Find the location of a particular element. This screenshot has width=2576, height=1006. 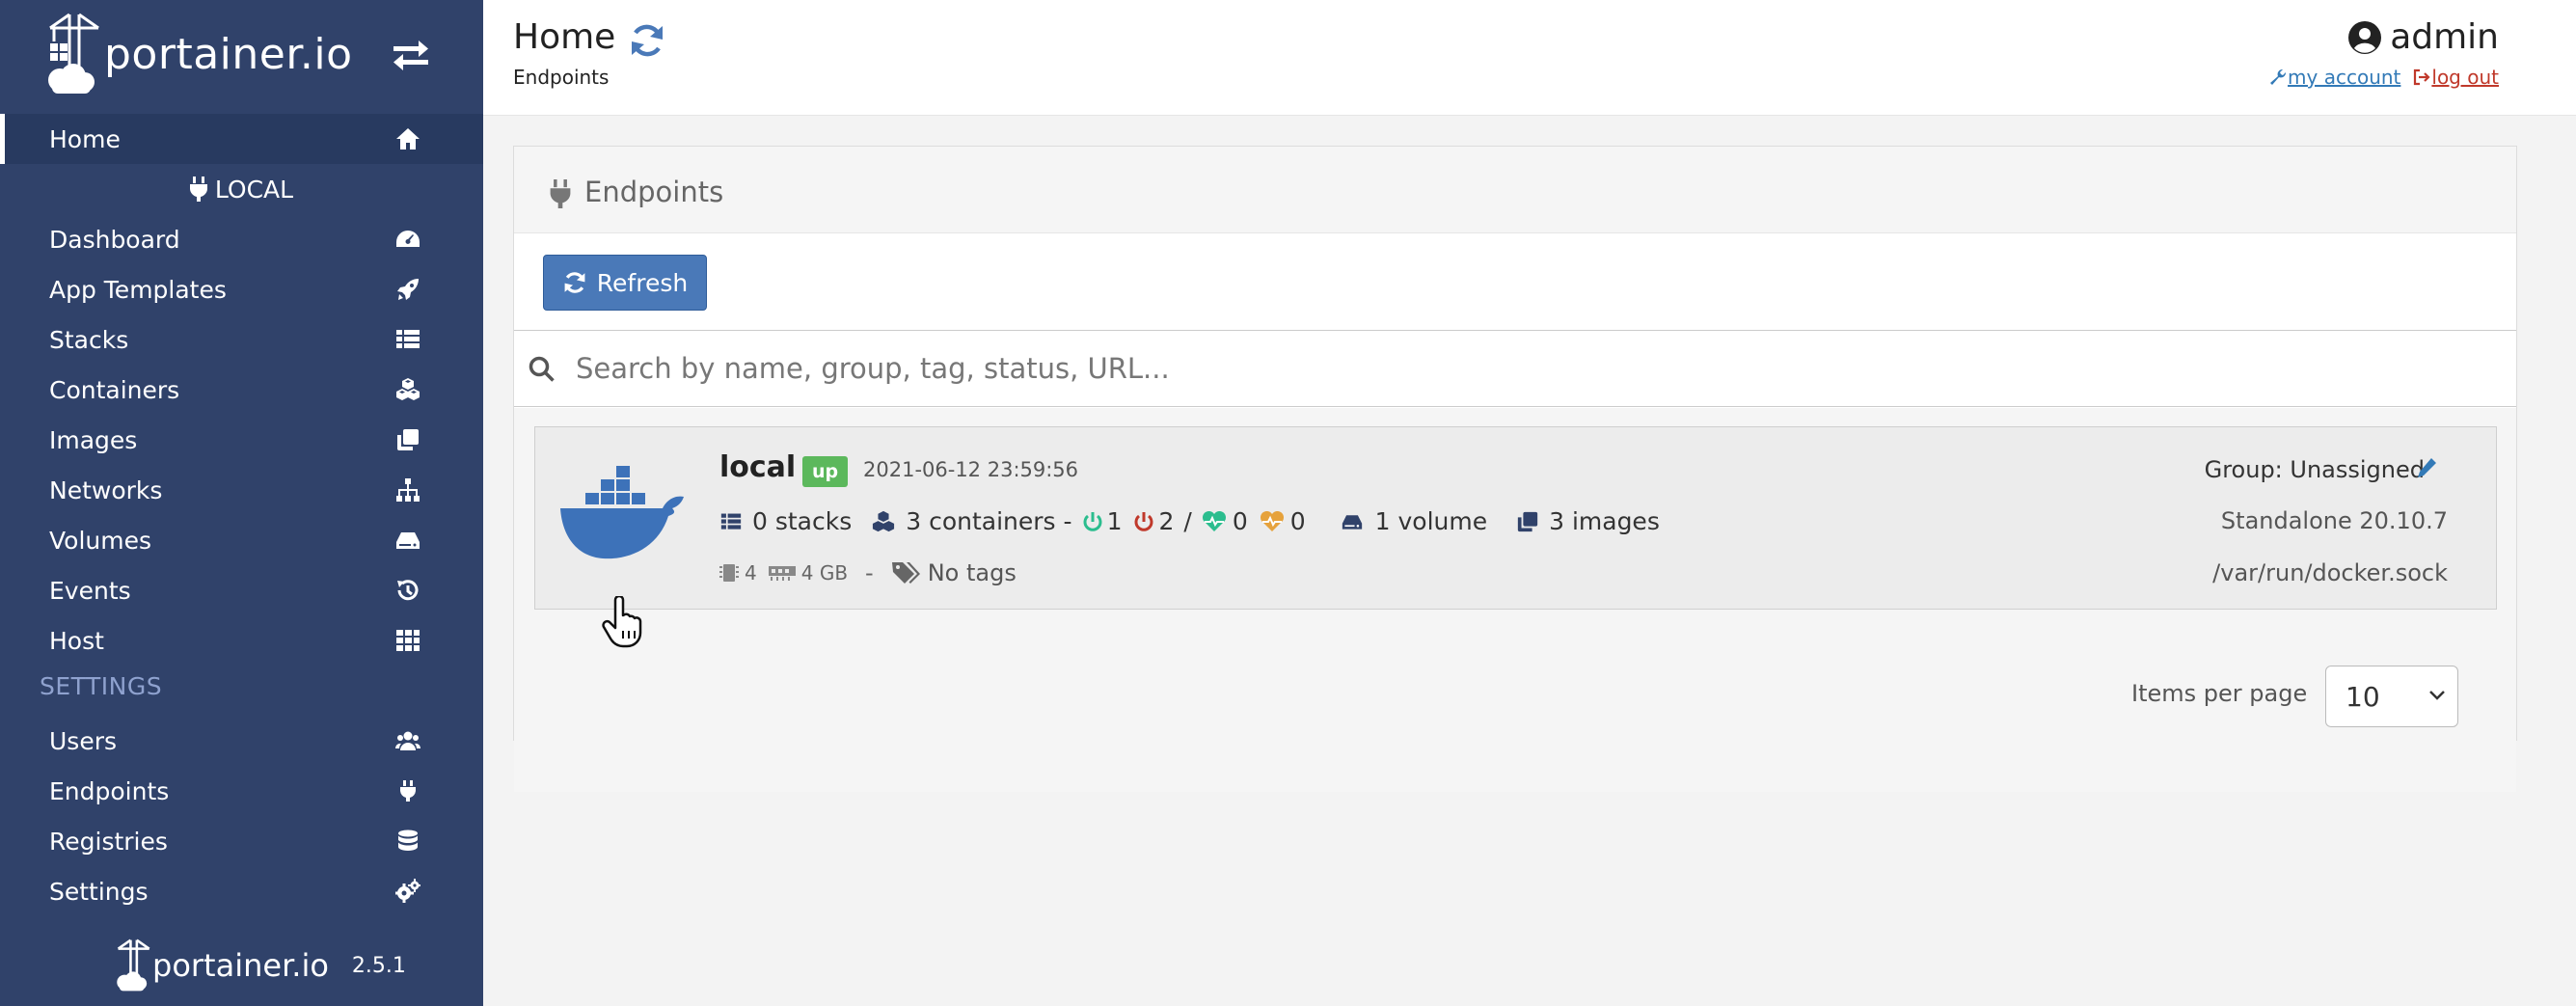

heartbeat-icon is located at coordinates (1214, 520).